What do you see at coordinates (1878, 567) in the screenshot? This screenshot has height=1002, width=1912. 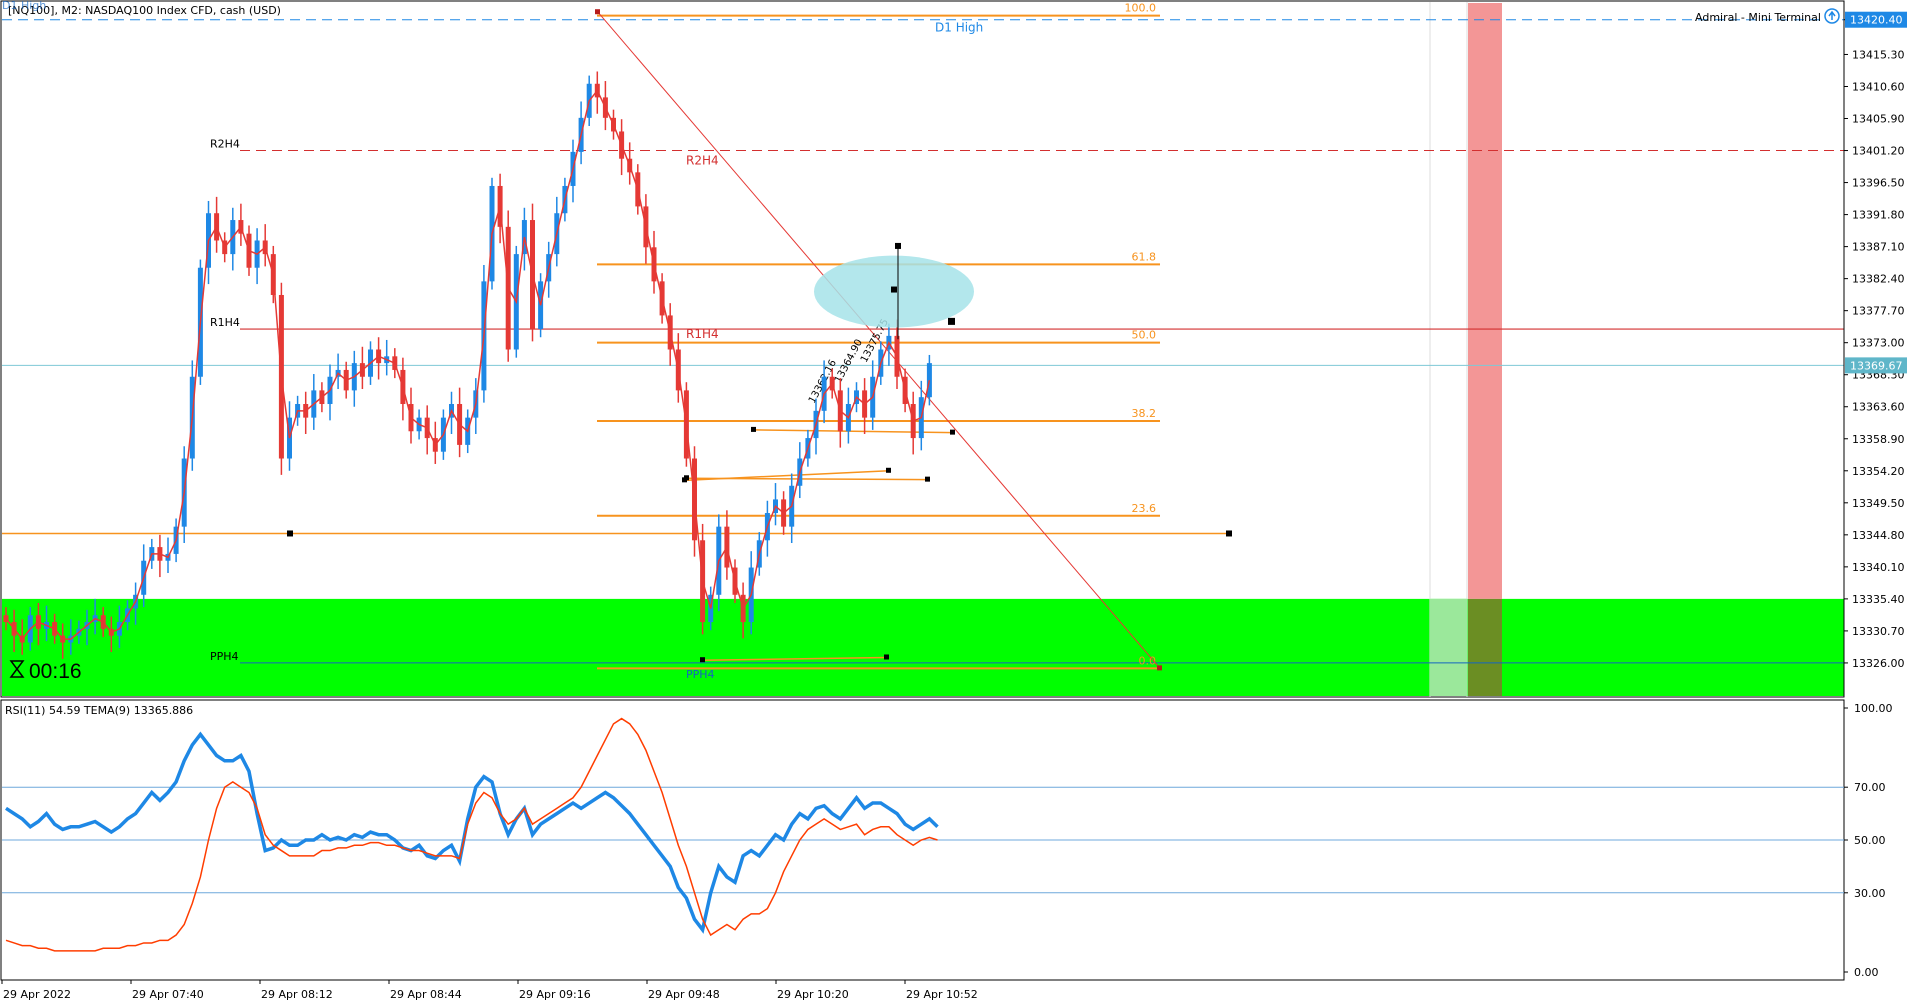 I see `price-tick-label: 13340.10` at bounding box center [1878, 567].